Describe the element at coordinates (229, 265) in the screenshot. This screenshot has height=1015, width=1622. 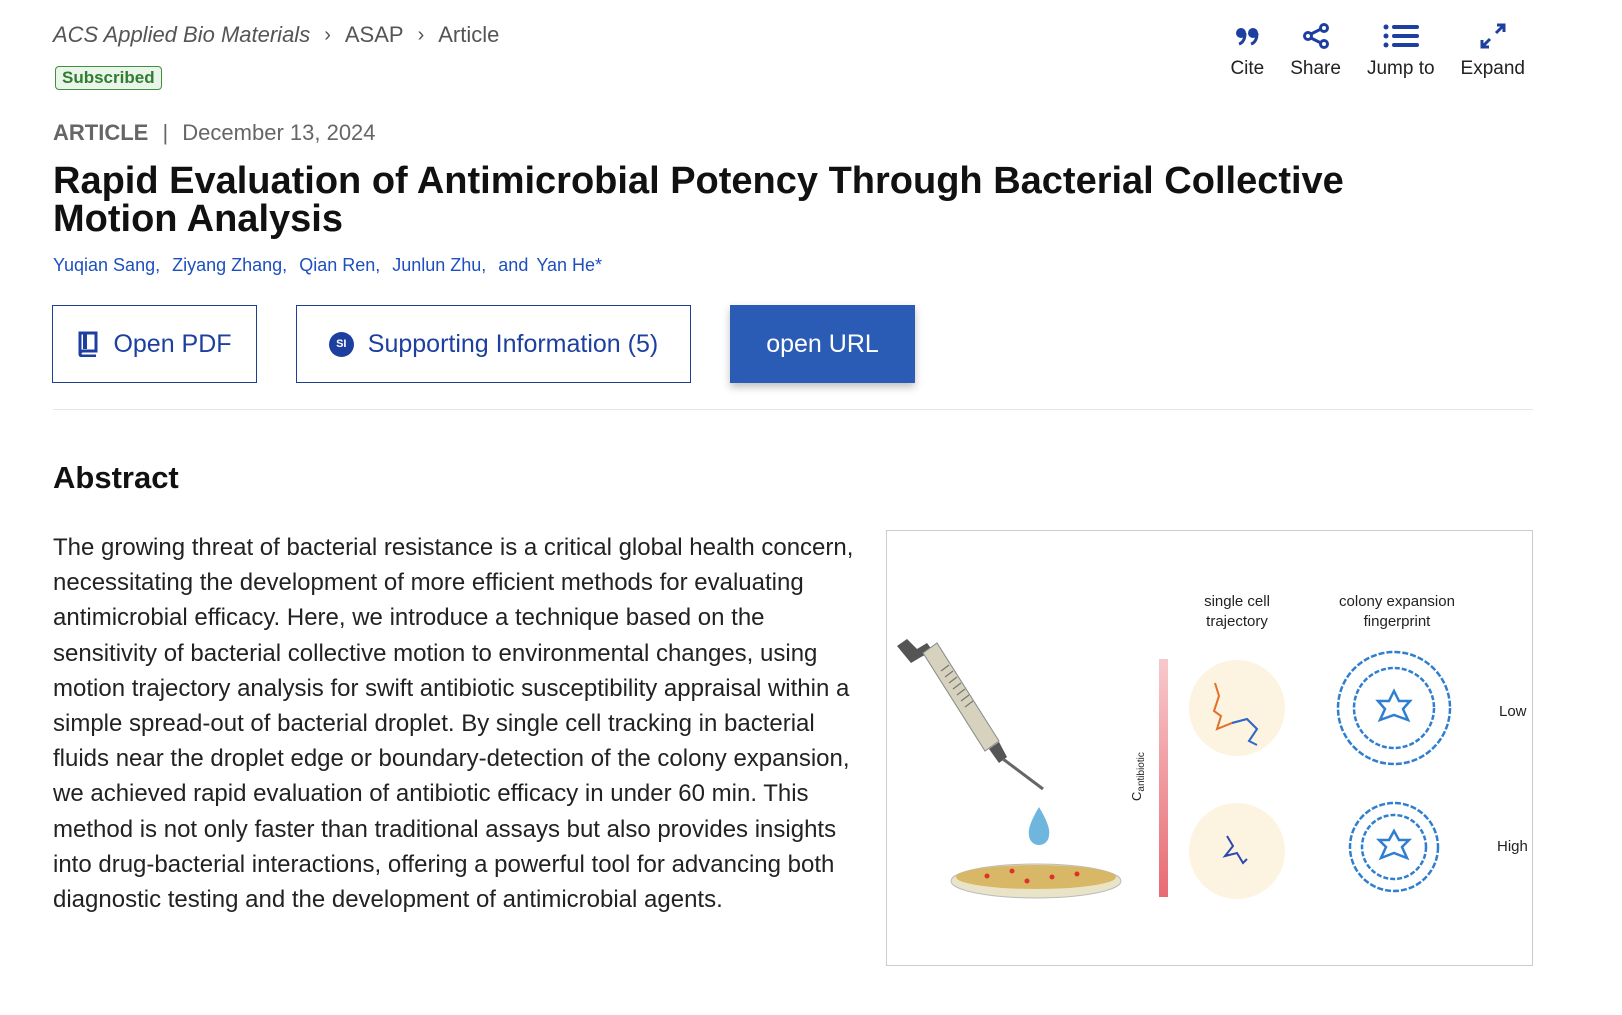
I see `author-link: Ziyang Zhang,` at that location.